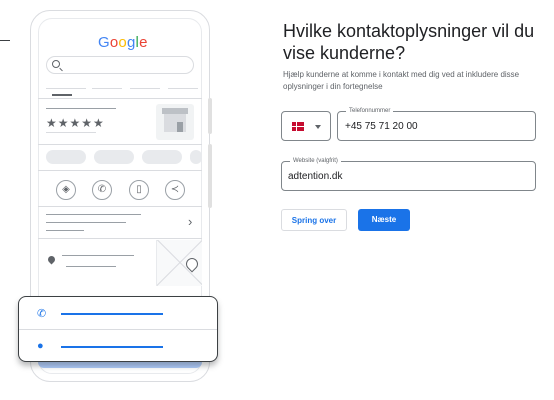 This screenshot has width=554, height=400. I want to click on phone-field-label: Telefonnummer, so click(370, 111).